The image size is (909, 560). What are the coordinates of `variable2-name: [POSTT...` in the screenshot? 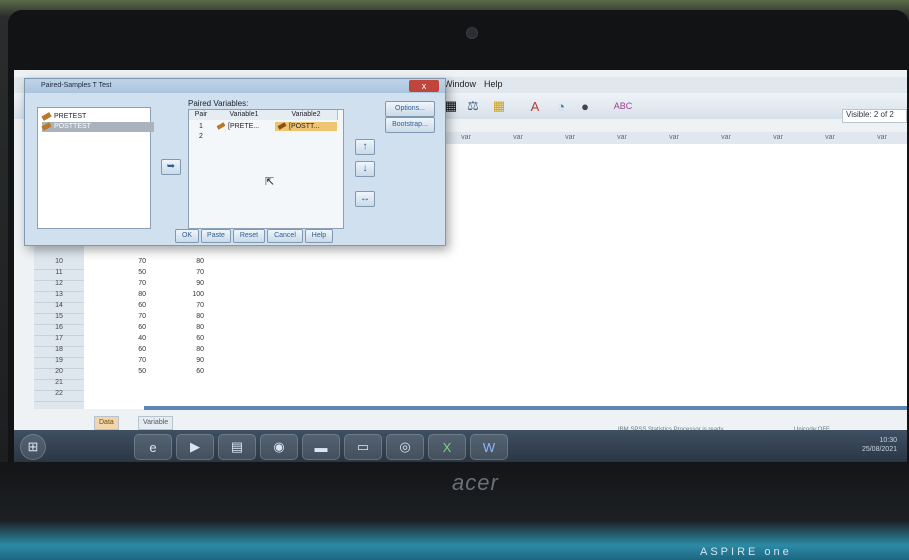 It's located at (304, 126).